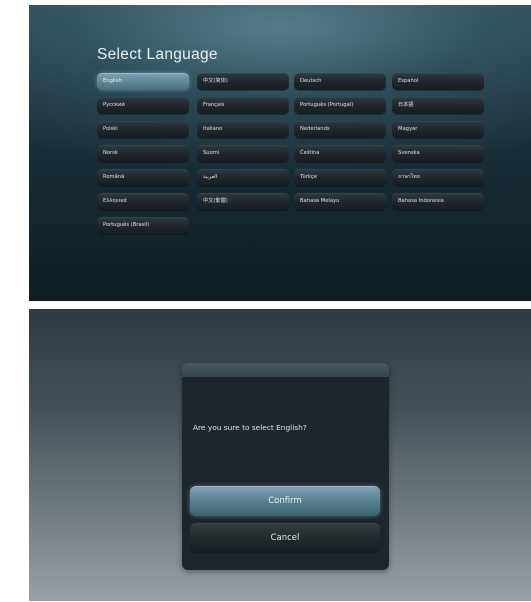 This screenshot has height=602, width=531. Describe the element at coordinates (143, 201) in the screenshot. I see `language-option-greek: Ελληνικά` at that location.